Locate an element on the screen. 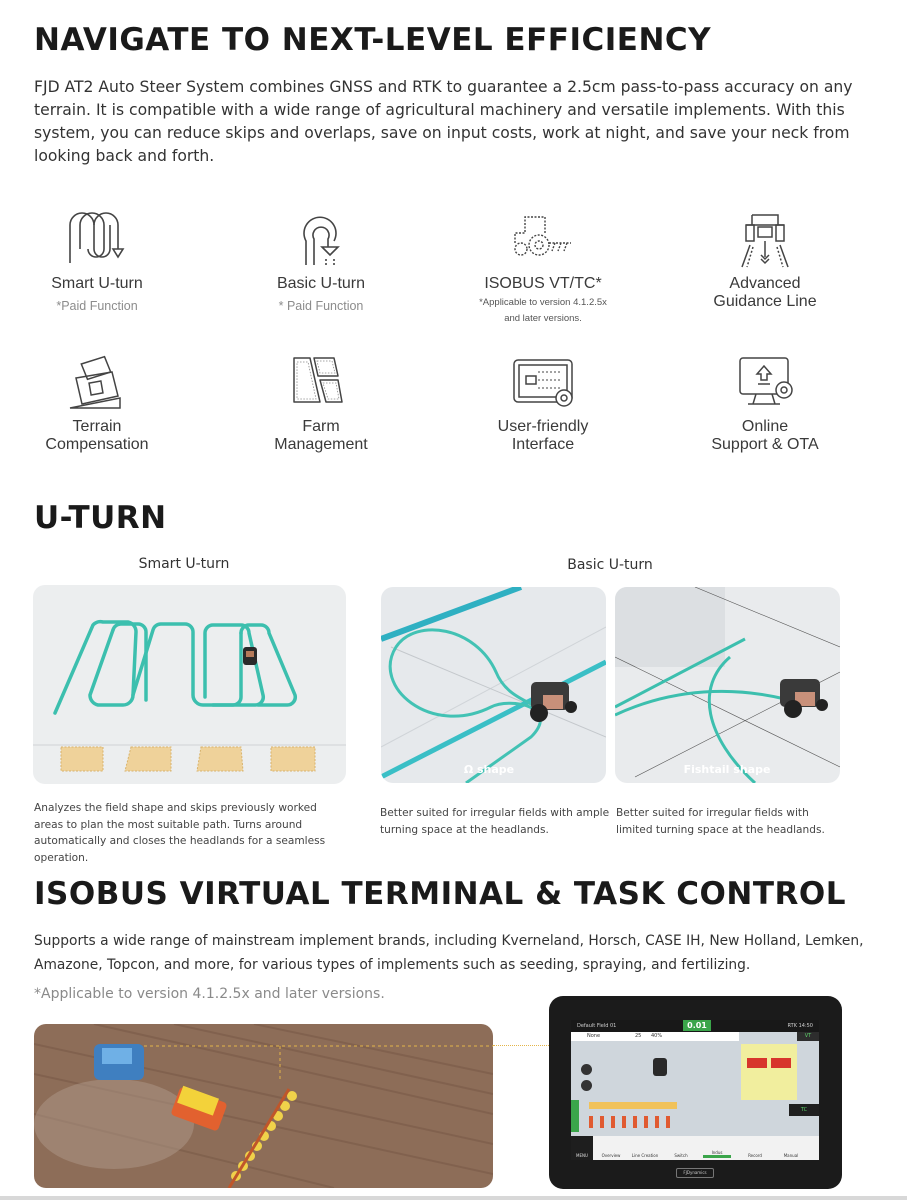  connector-line is located at coordinates (521, 1045).